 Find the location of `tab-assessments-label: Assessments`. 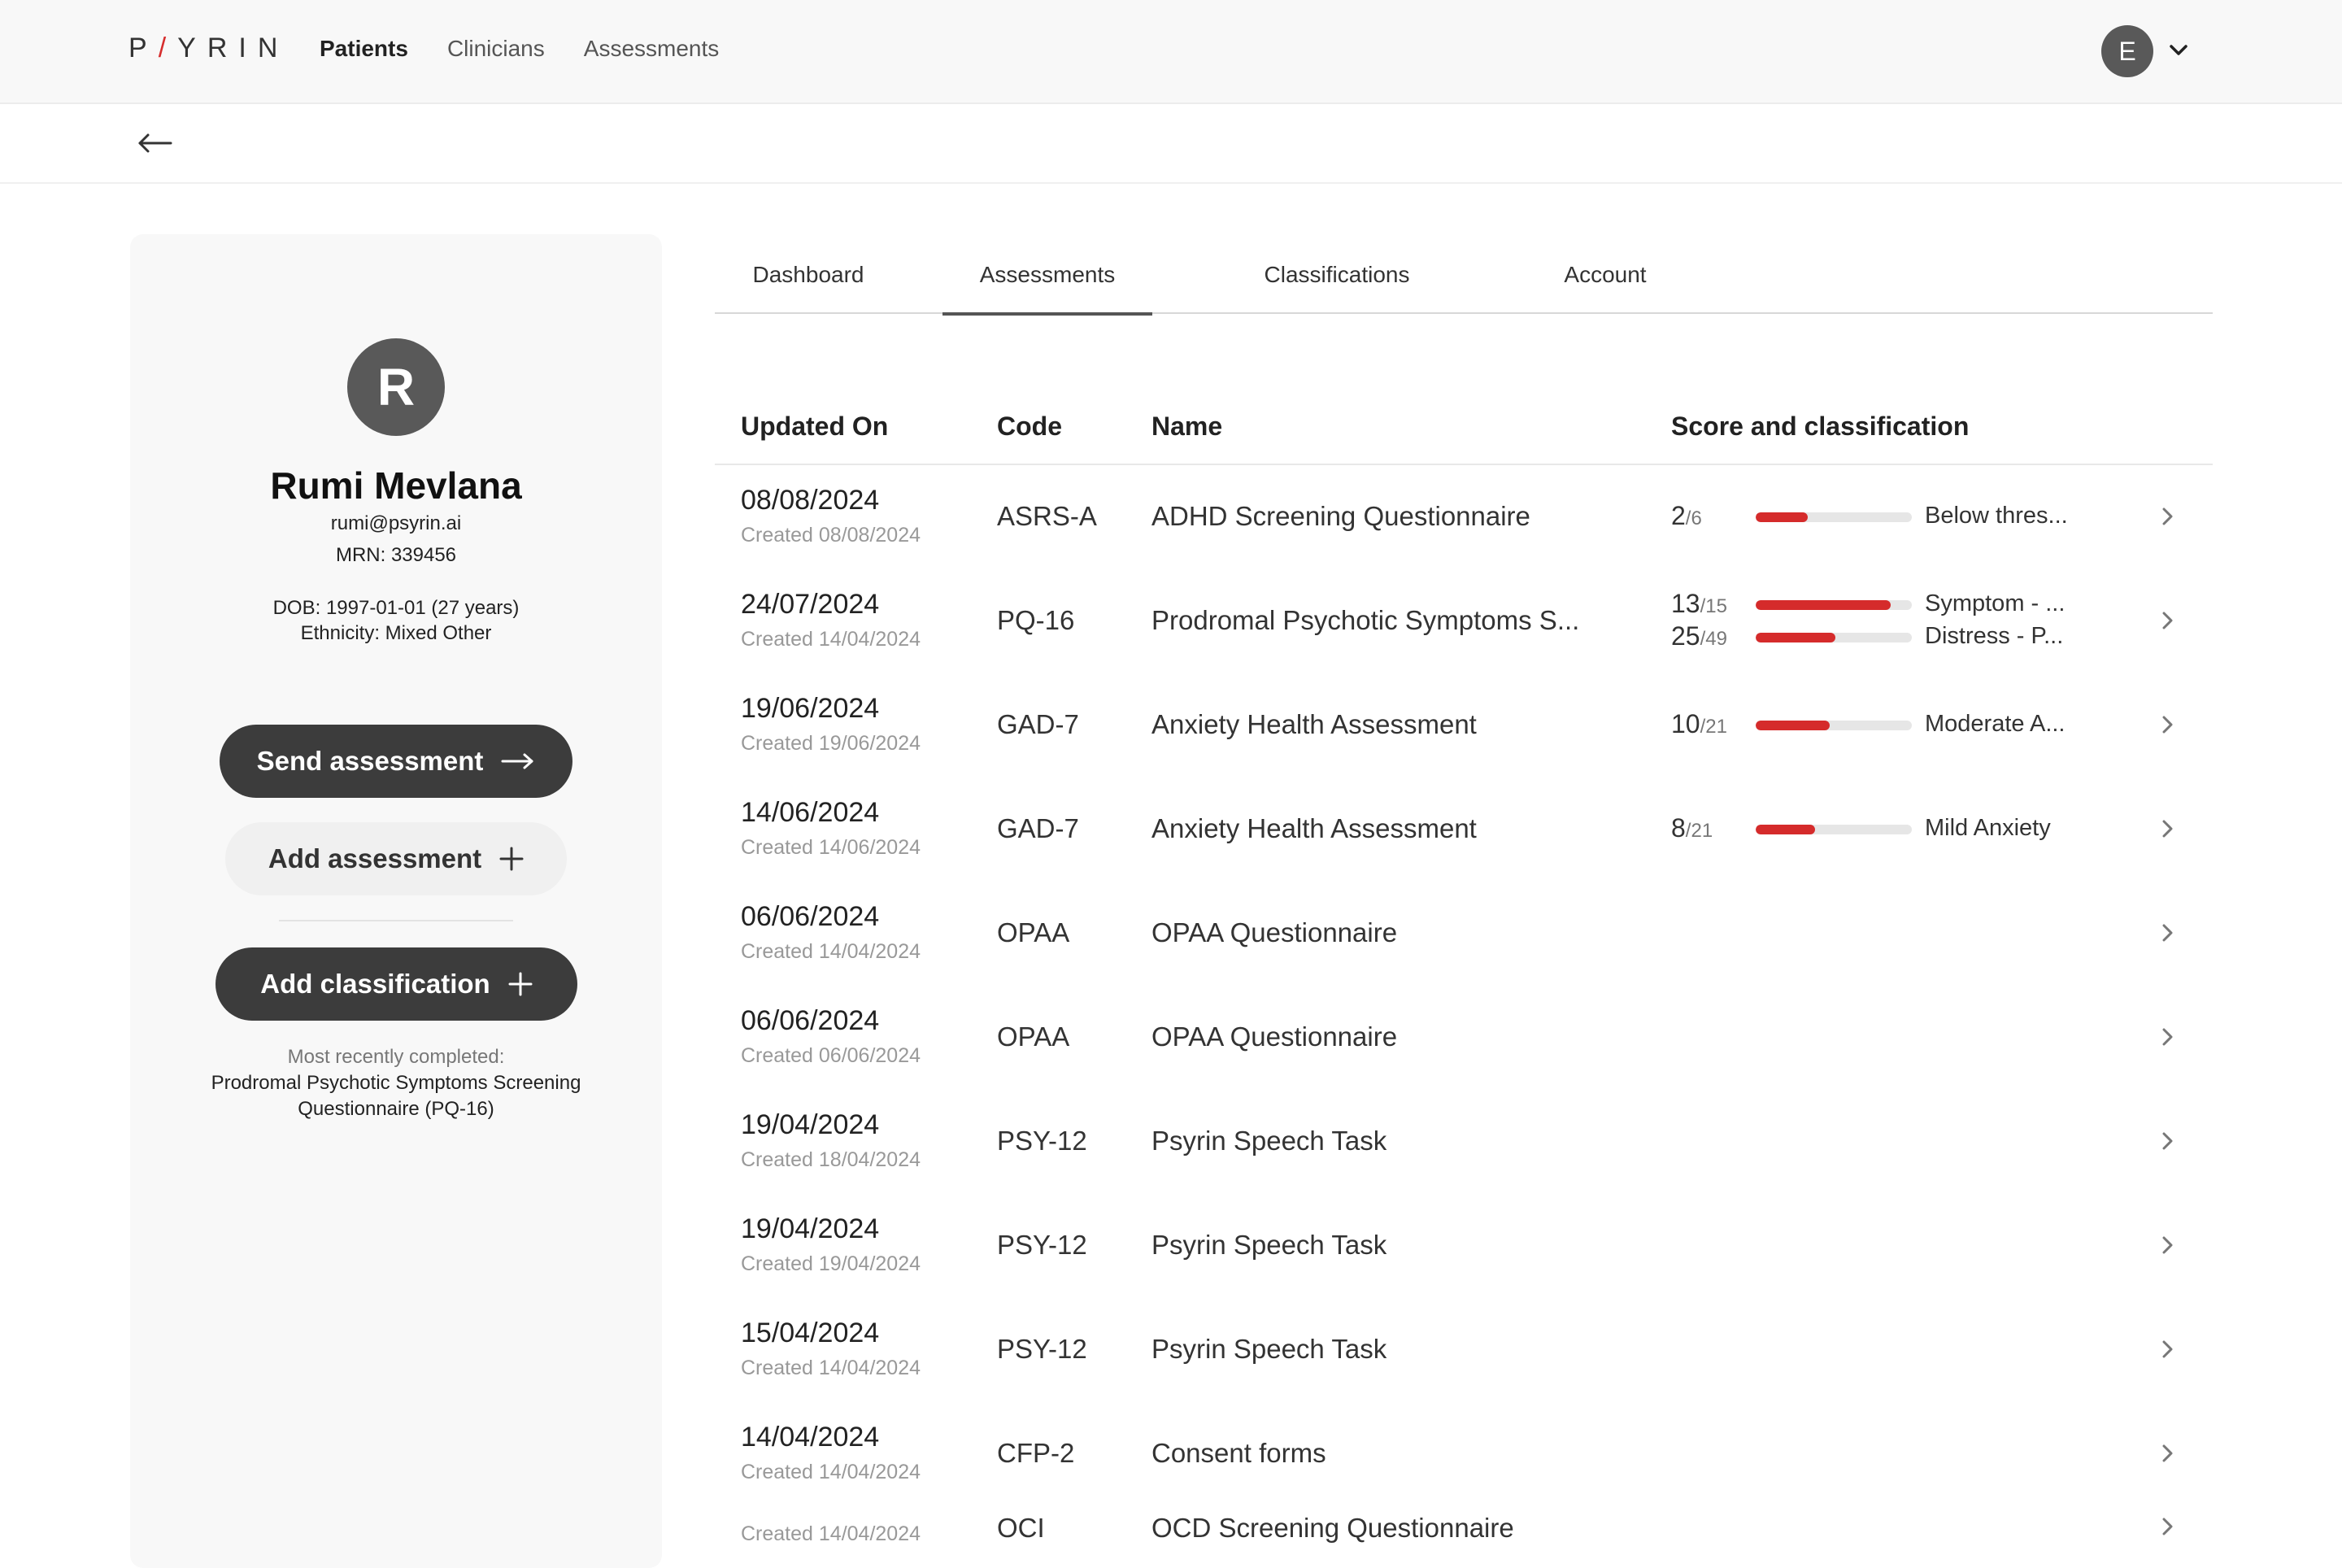

tab-assessments-label: Assessments is located at coordinates (1048, 274).